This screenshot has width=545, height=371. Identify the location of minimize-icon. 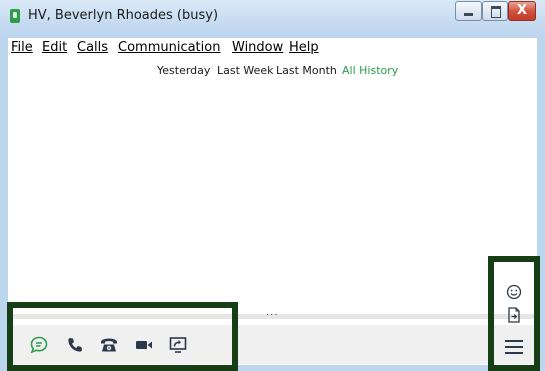
(468, 14).